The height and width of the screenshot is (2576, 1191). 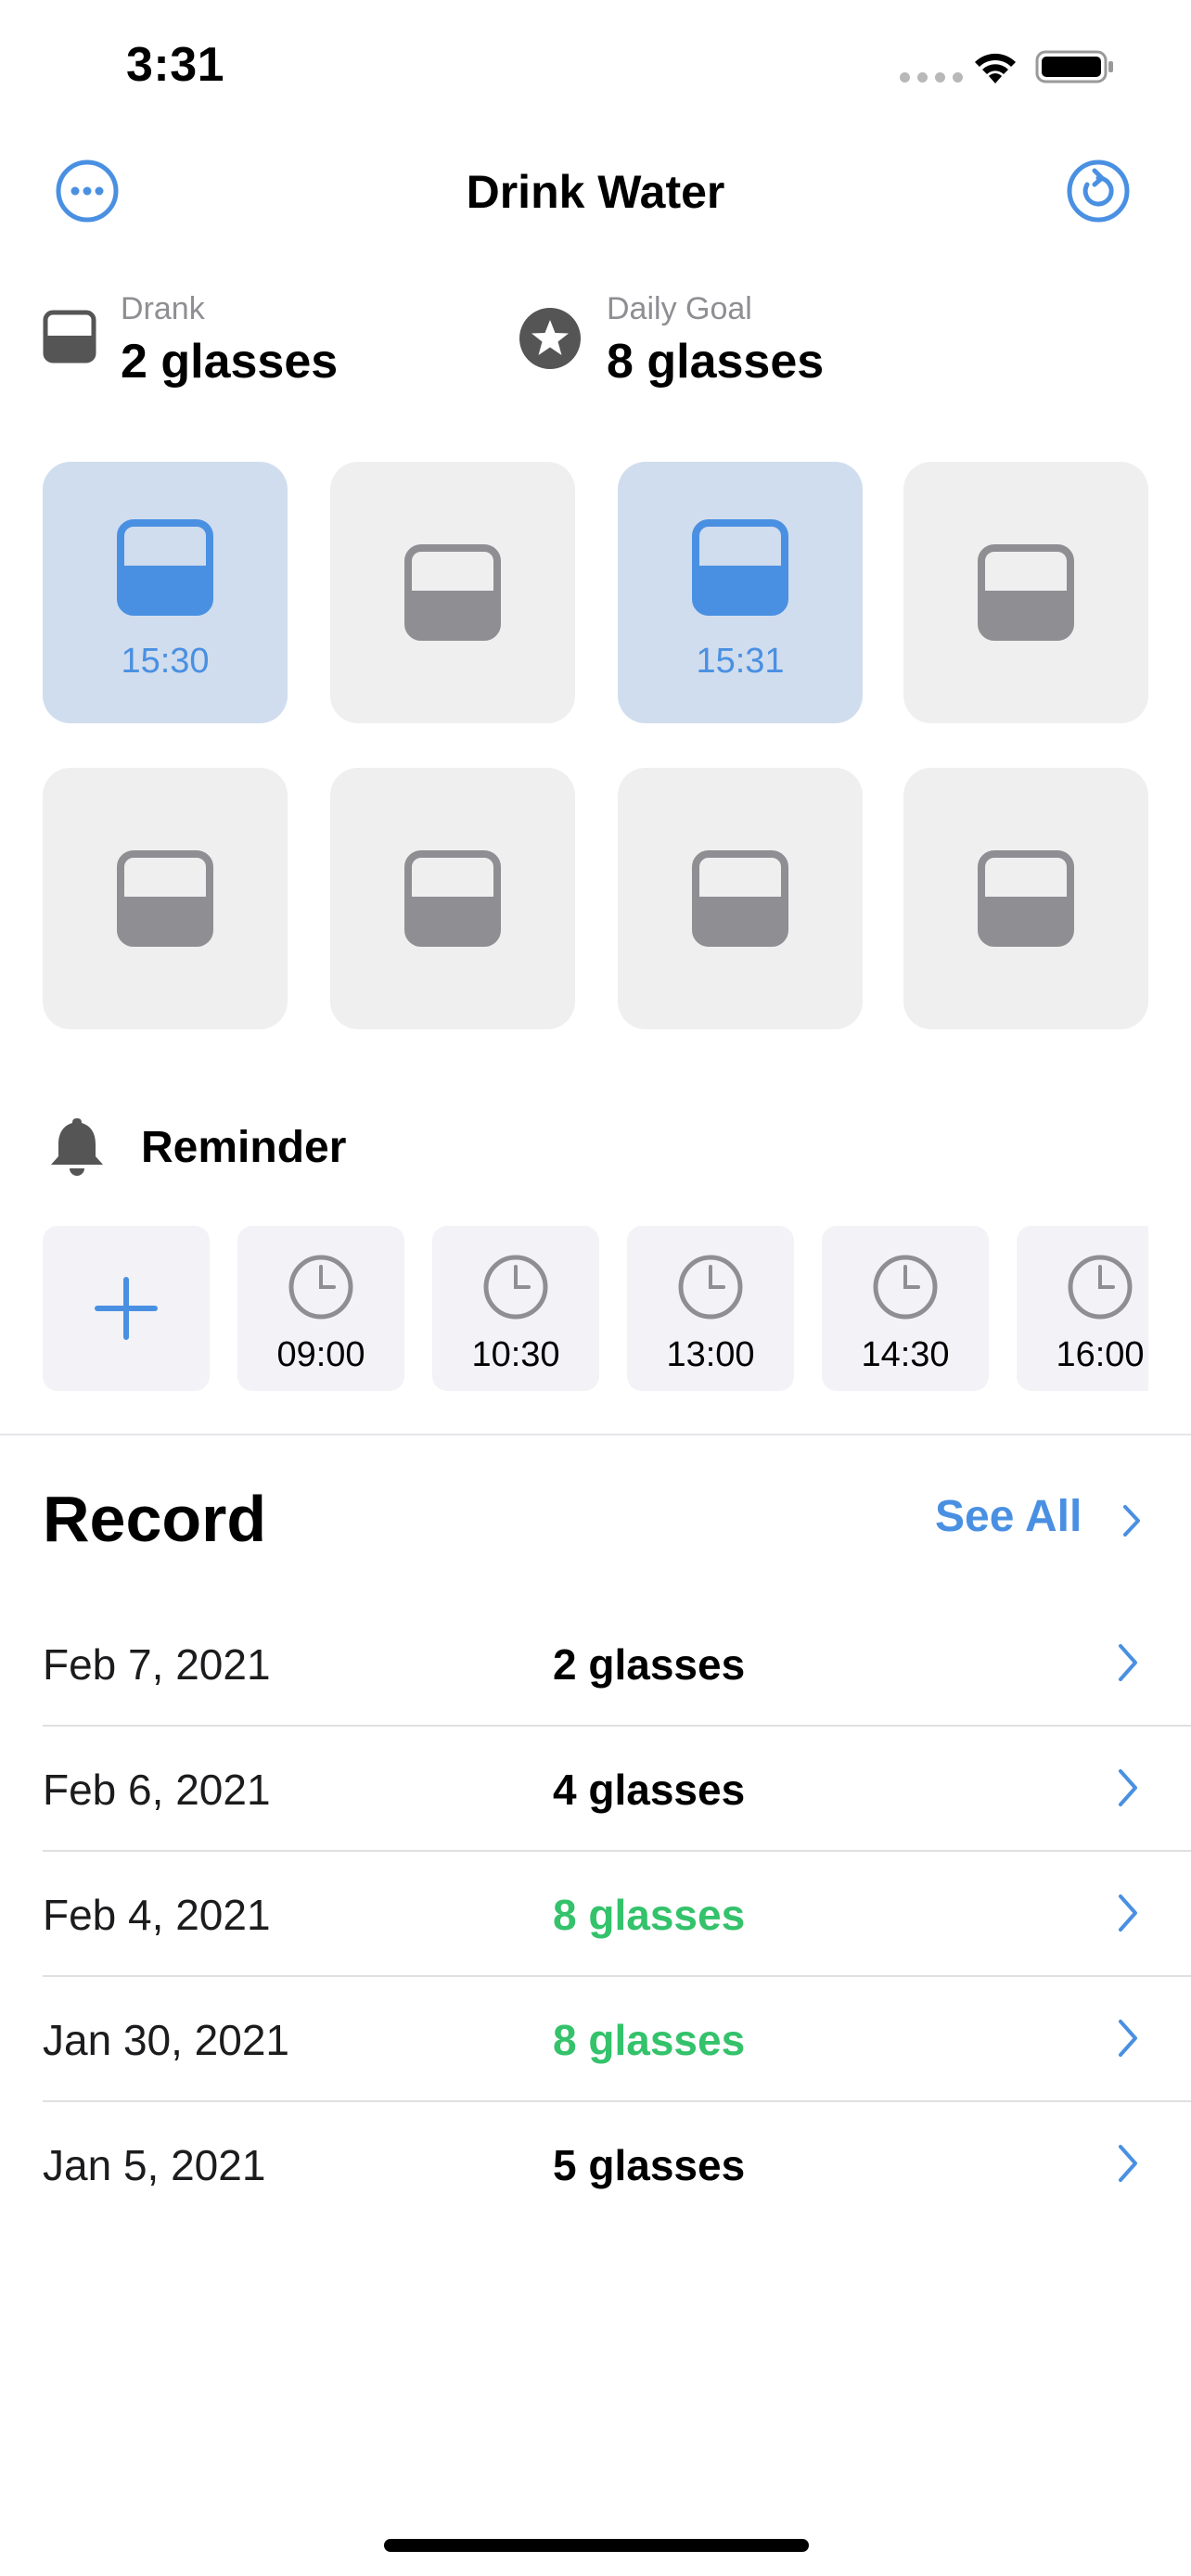 What do you see at coordinates (244, 1147) in the screenshot?
I see `reminder-title: Reminder` at bounding box center [244, 1147].